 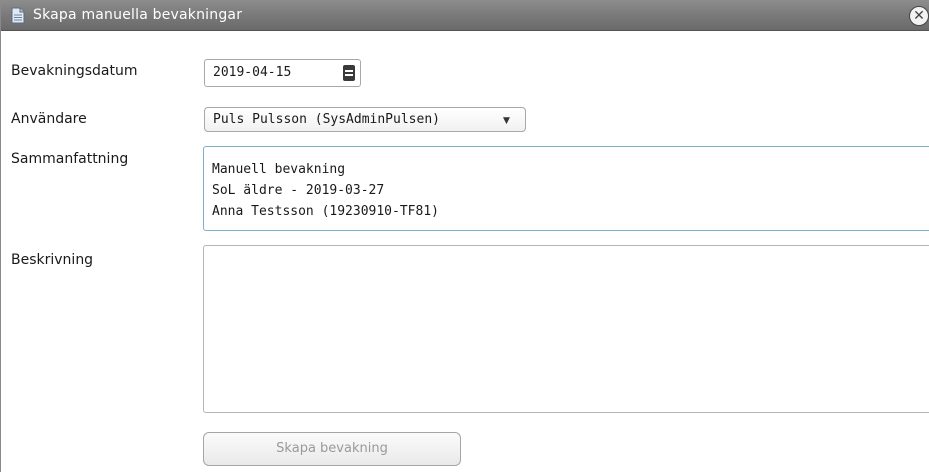 What do you see at coordinates (49, 119) in the screenshot?
I see `user-label: Användare` at bounding box center [49, 119].